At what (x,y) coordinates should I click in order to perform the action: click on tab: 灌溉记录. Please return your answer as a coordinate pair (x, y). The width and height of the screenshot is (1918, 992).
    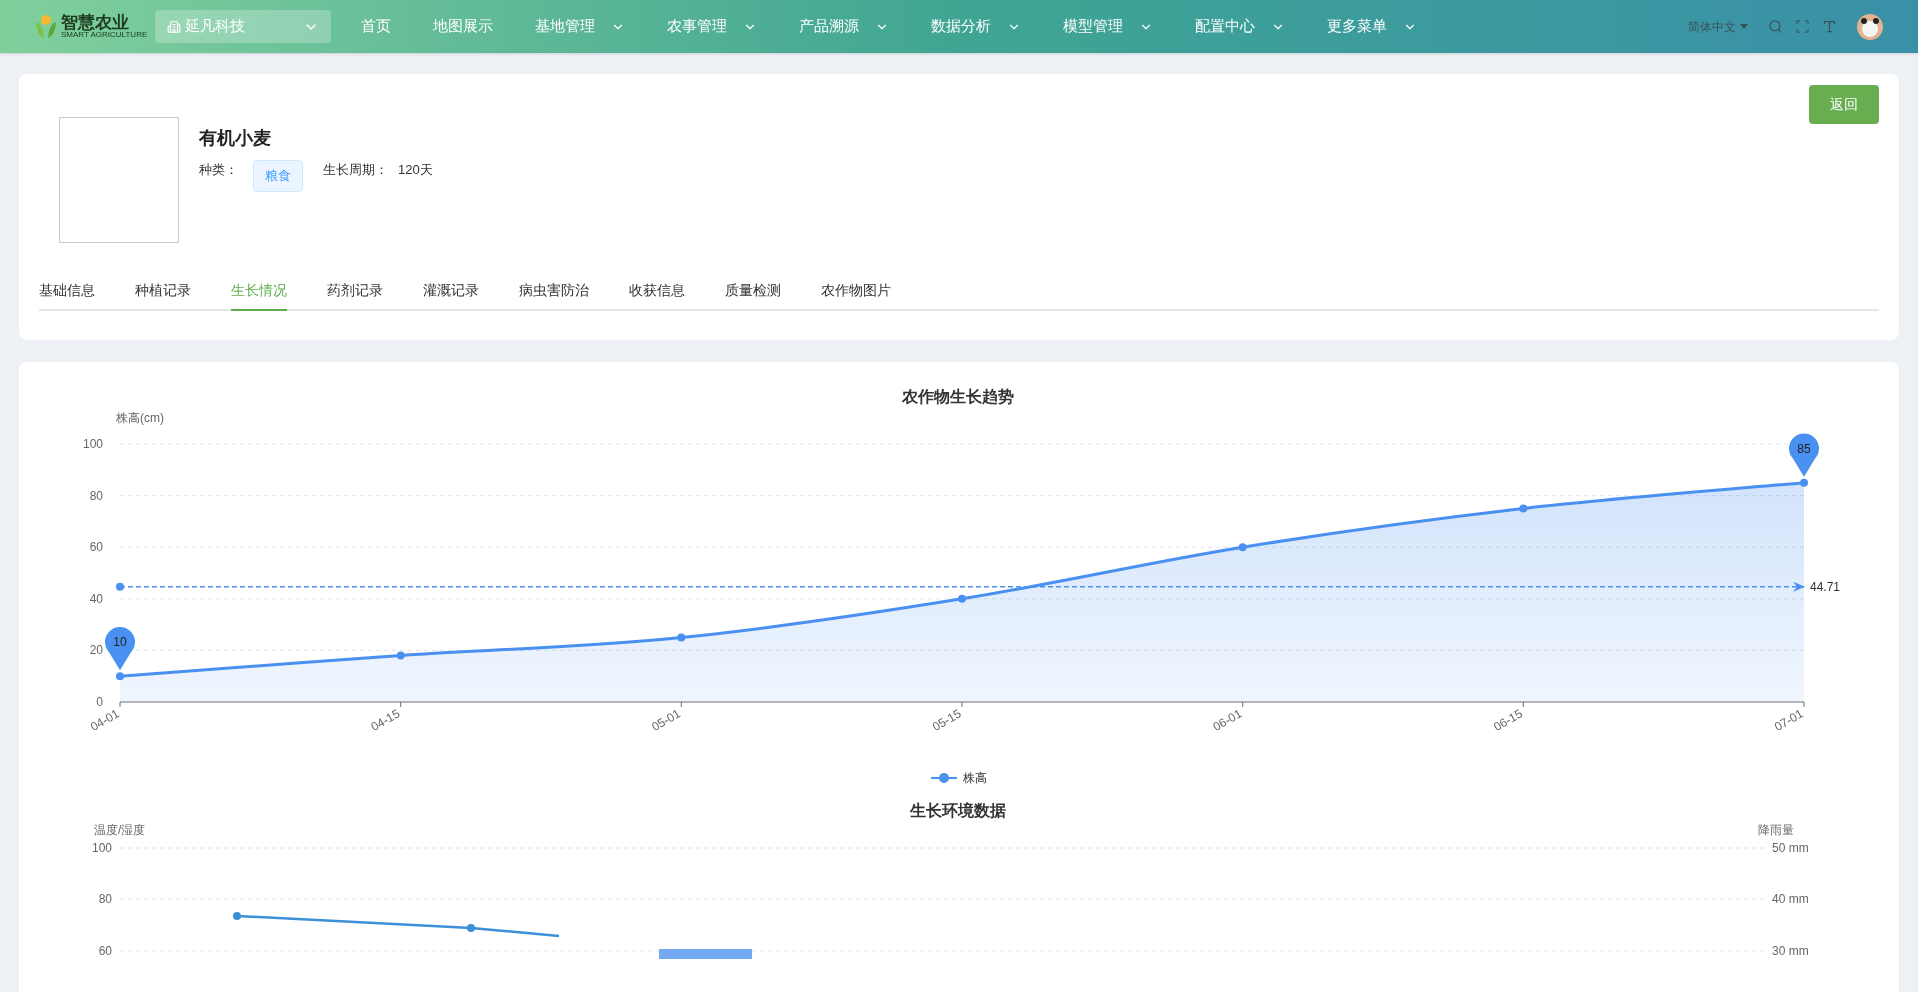
    Looking at the image, I should click on (451, 294).